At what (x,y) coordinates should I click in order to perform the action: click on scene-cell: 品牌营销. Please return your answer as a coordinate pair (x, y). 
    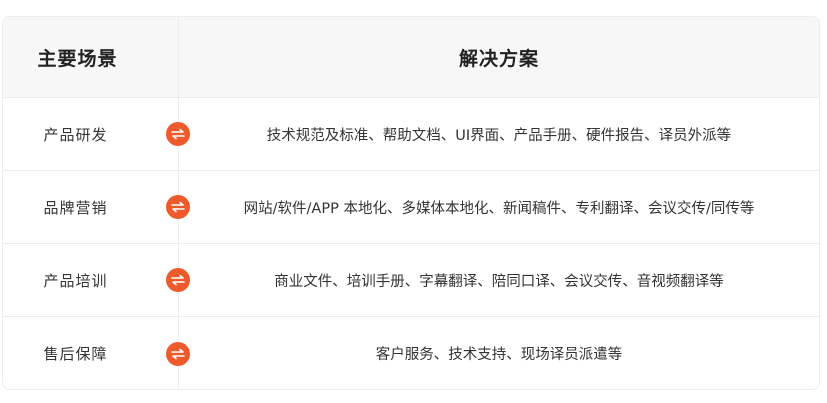
    Looking at the image, I should click on (96, 207).